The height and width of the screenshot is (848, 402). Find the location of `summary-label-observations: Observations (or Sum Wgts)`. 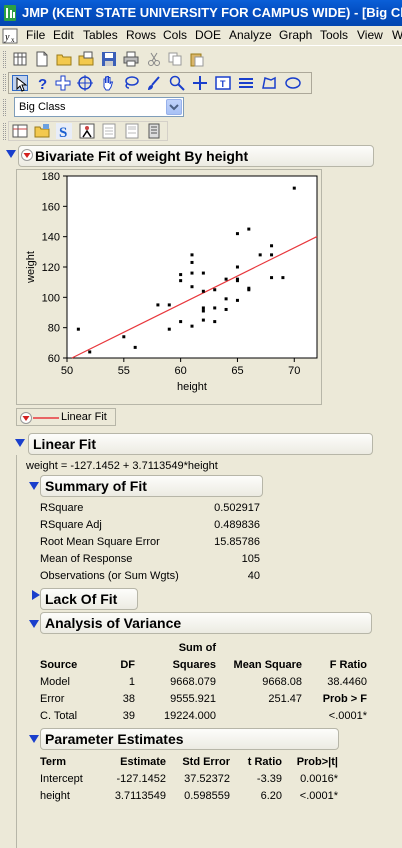

summary-label-observations: Observations (or Sum Wgts) is located at coordinates (109, 576).